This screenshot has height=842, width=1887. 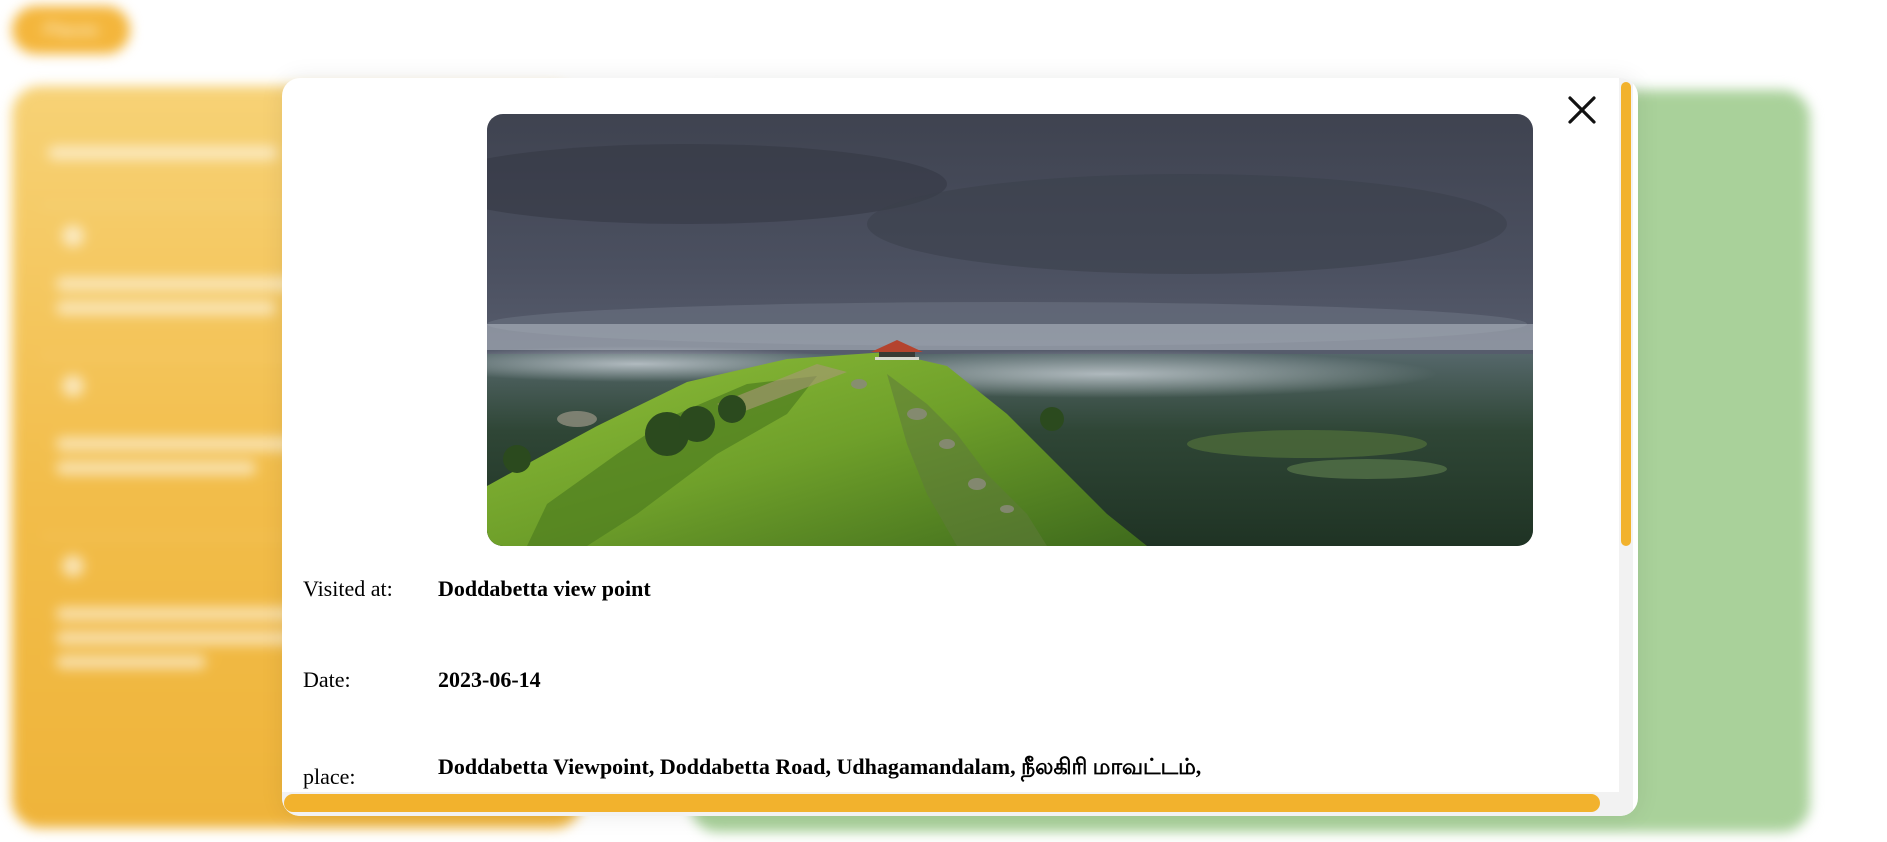 I want to click on close-icon, so click(x=1582, y=110).